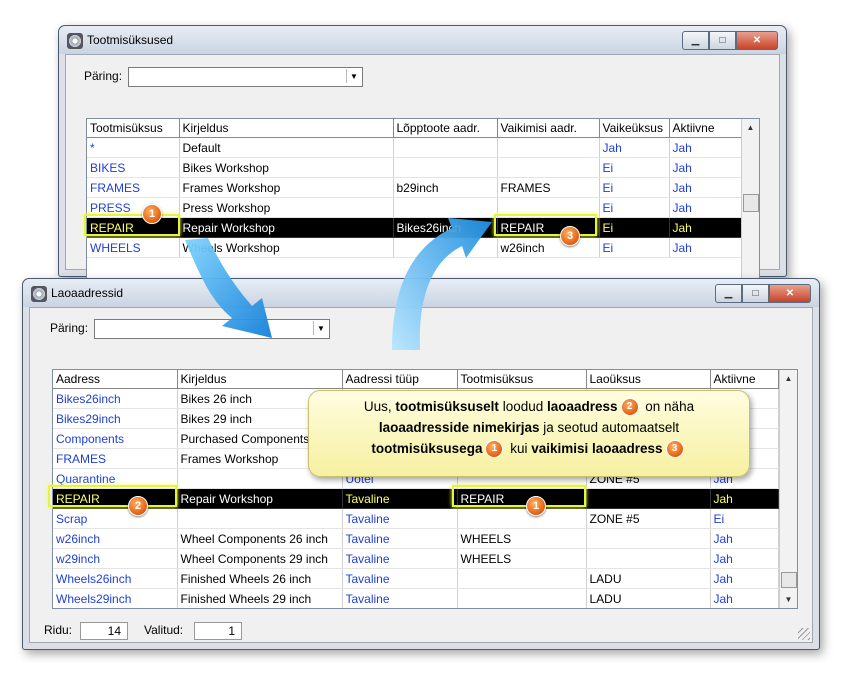  What do you see at coordinates (286, 167) in the screenshot?
I see `table-cell: Bikes Workshop` at bounding box center [286, 167].